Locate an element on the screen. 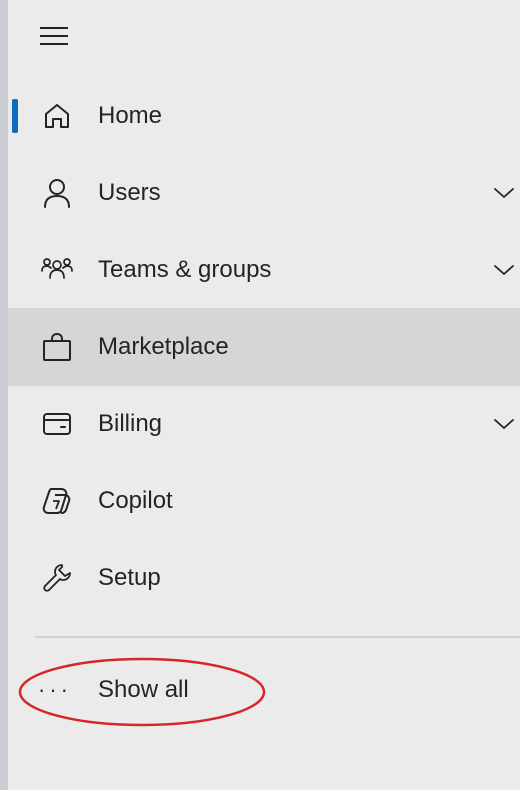  nav-item-setup: Setup is located at coordinates (264, 578).